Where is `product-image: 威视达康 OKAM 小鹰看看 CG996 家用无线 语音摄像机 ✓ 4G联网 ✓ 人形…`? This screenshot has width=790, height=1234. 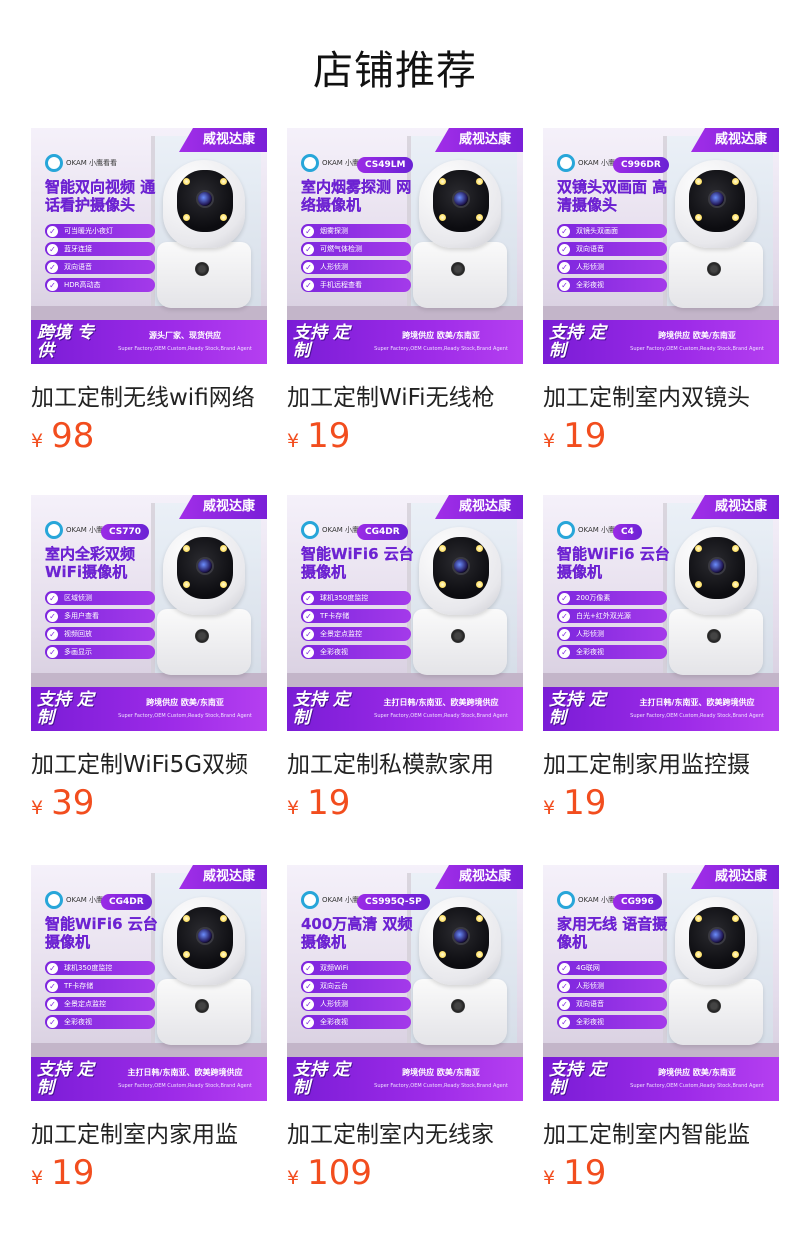
product-image: 威视达康 OKAM 小鹰看看 CG996 家用无线 语音摄像机 ✓ 4G联网 ✓ 人形… is located at coordinates (661, 983).